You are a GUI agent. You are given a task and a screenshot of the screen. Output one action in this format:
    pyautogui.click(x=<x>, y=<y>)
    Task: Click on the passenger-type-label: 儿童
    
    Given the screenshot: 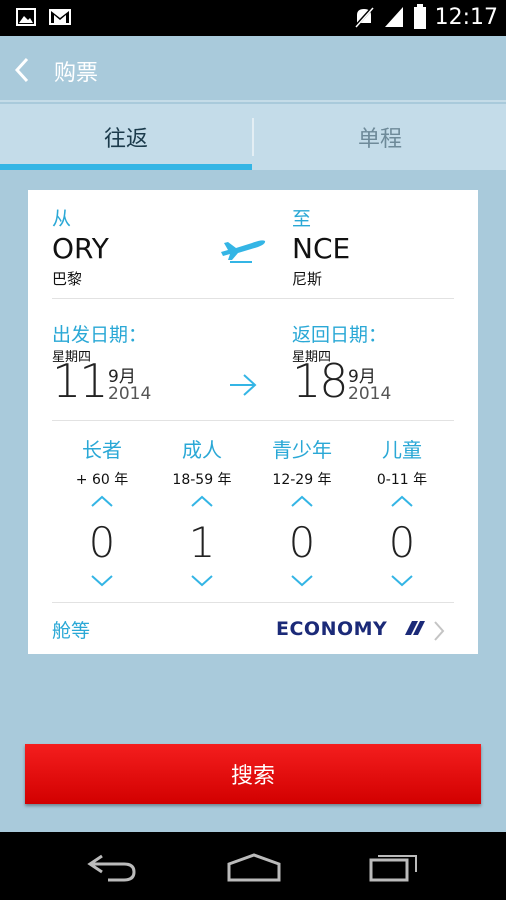 What is the action you would take?
    pyautogui.click(x=402, y=450)
    